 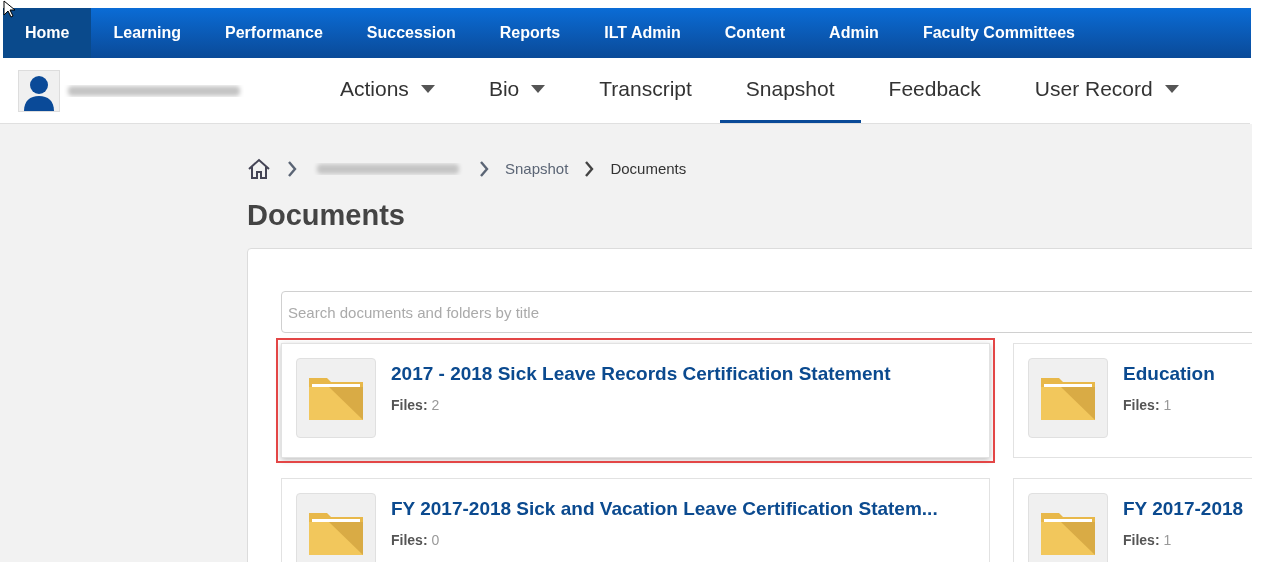 I want to click on search-field: Search documents and folders by title, so click(x=766, y=312).